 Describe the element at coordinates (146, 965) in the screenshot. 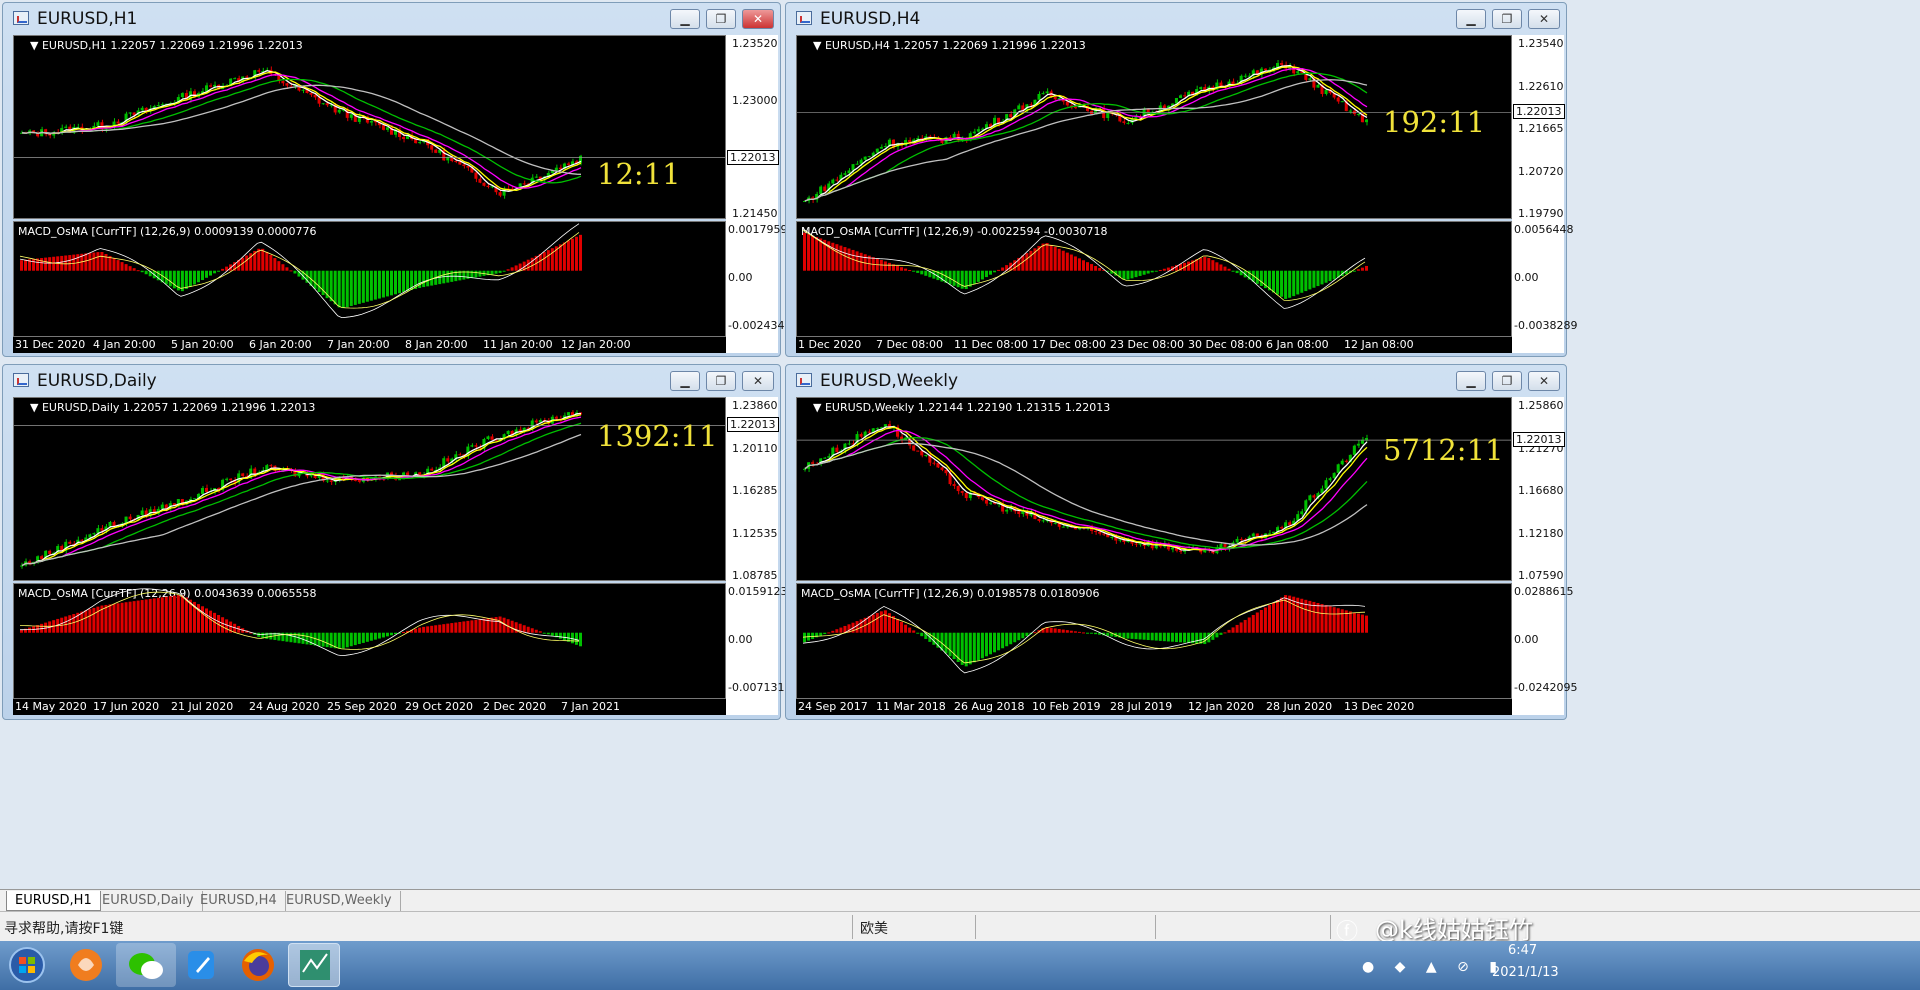

I see `taskbar-wechat` at that location.